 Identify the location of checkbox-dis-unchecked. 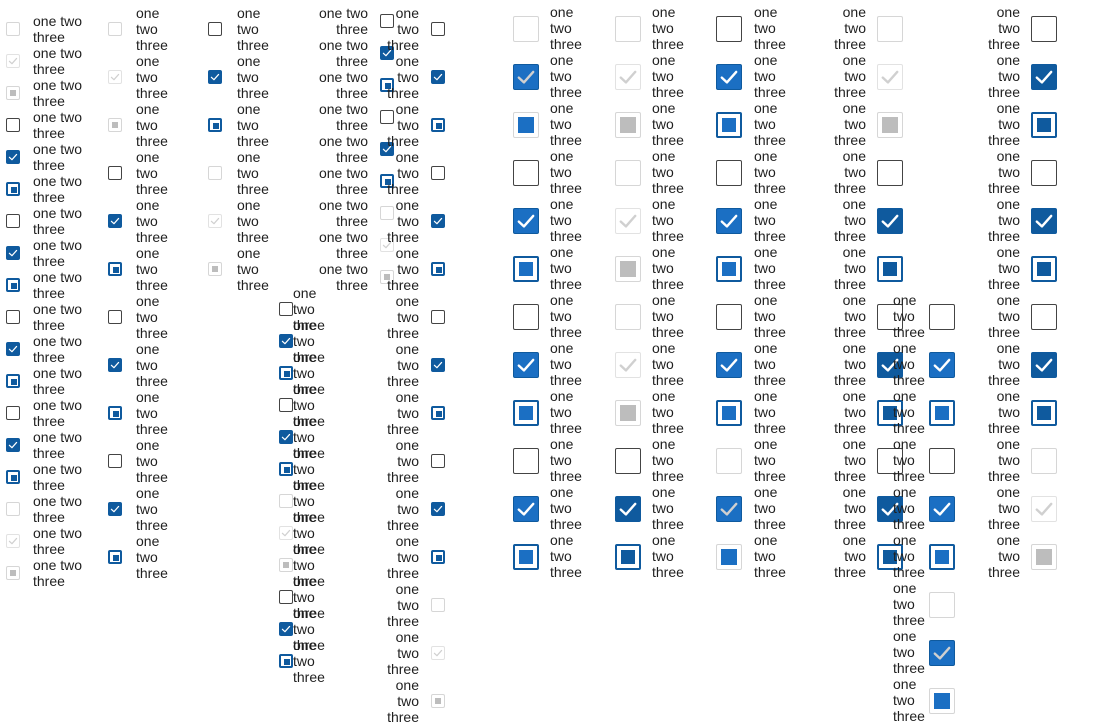
(115, 29).